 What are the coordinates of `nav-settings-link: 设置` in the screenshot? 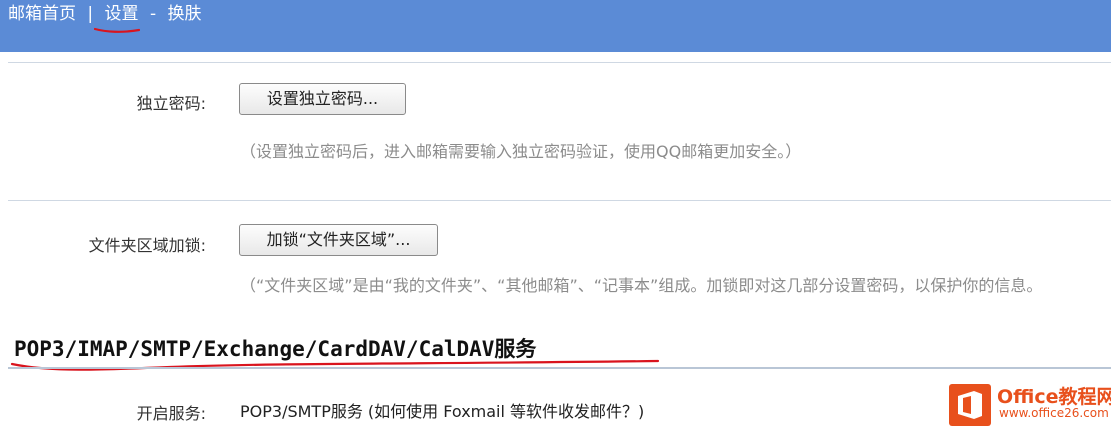 It's located at (122, 14).